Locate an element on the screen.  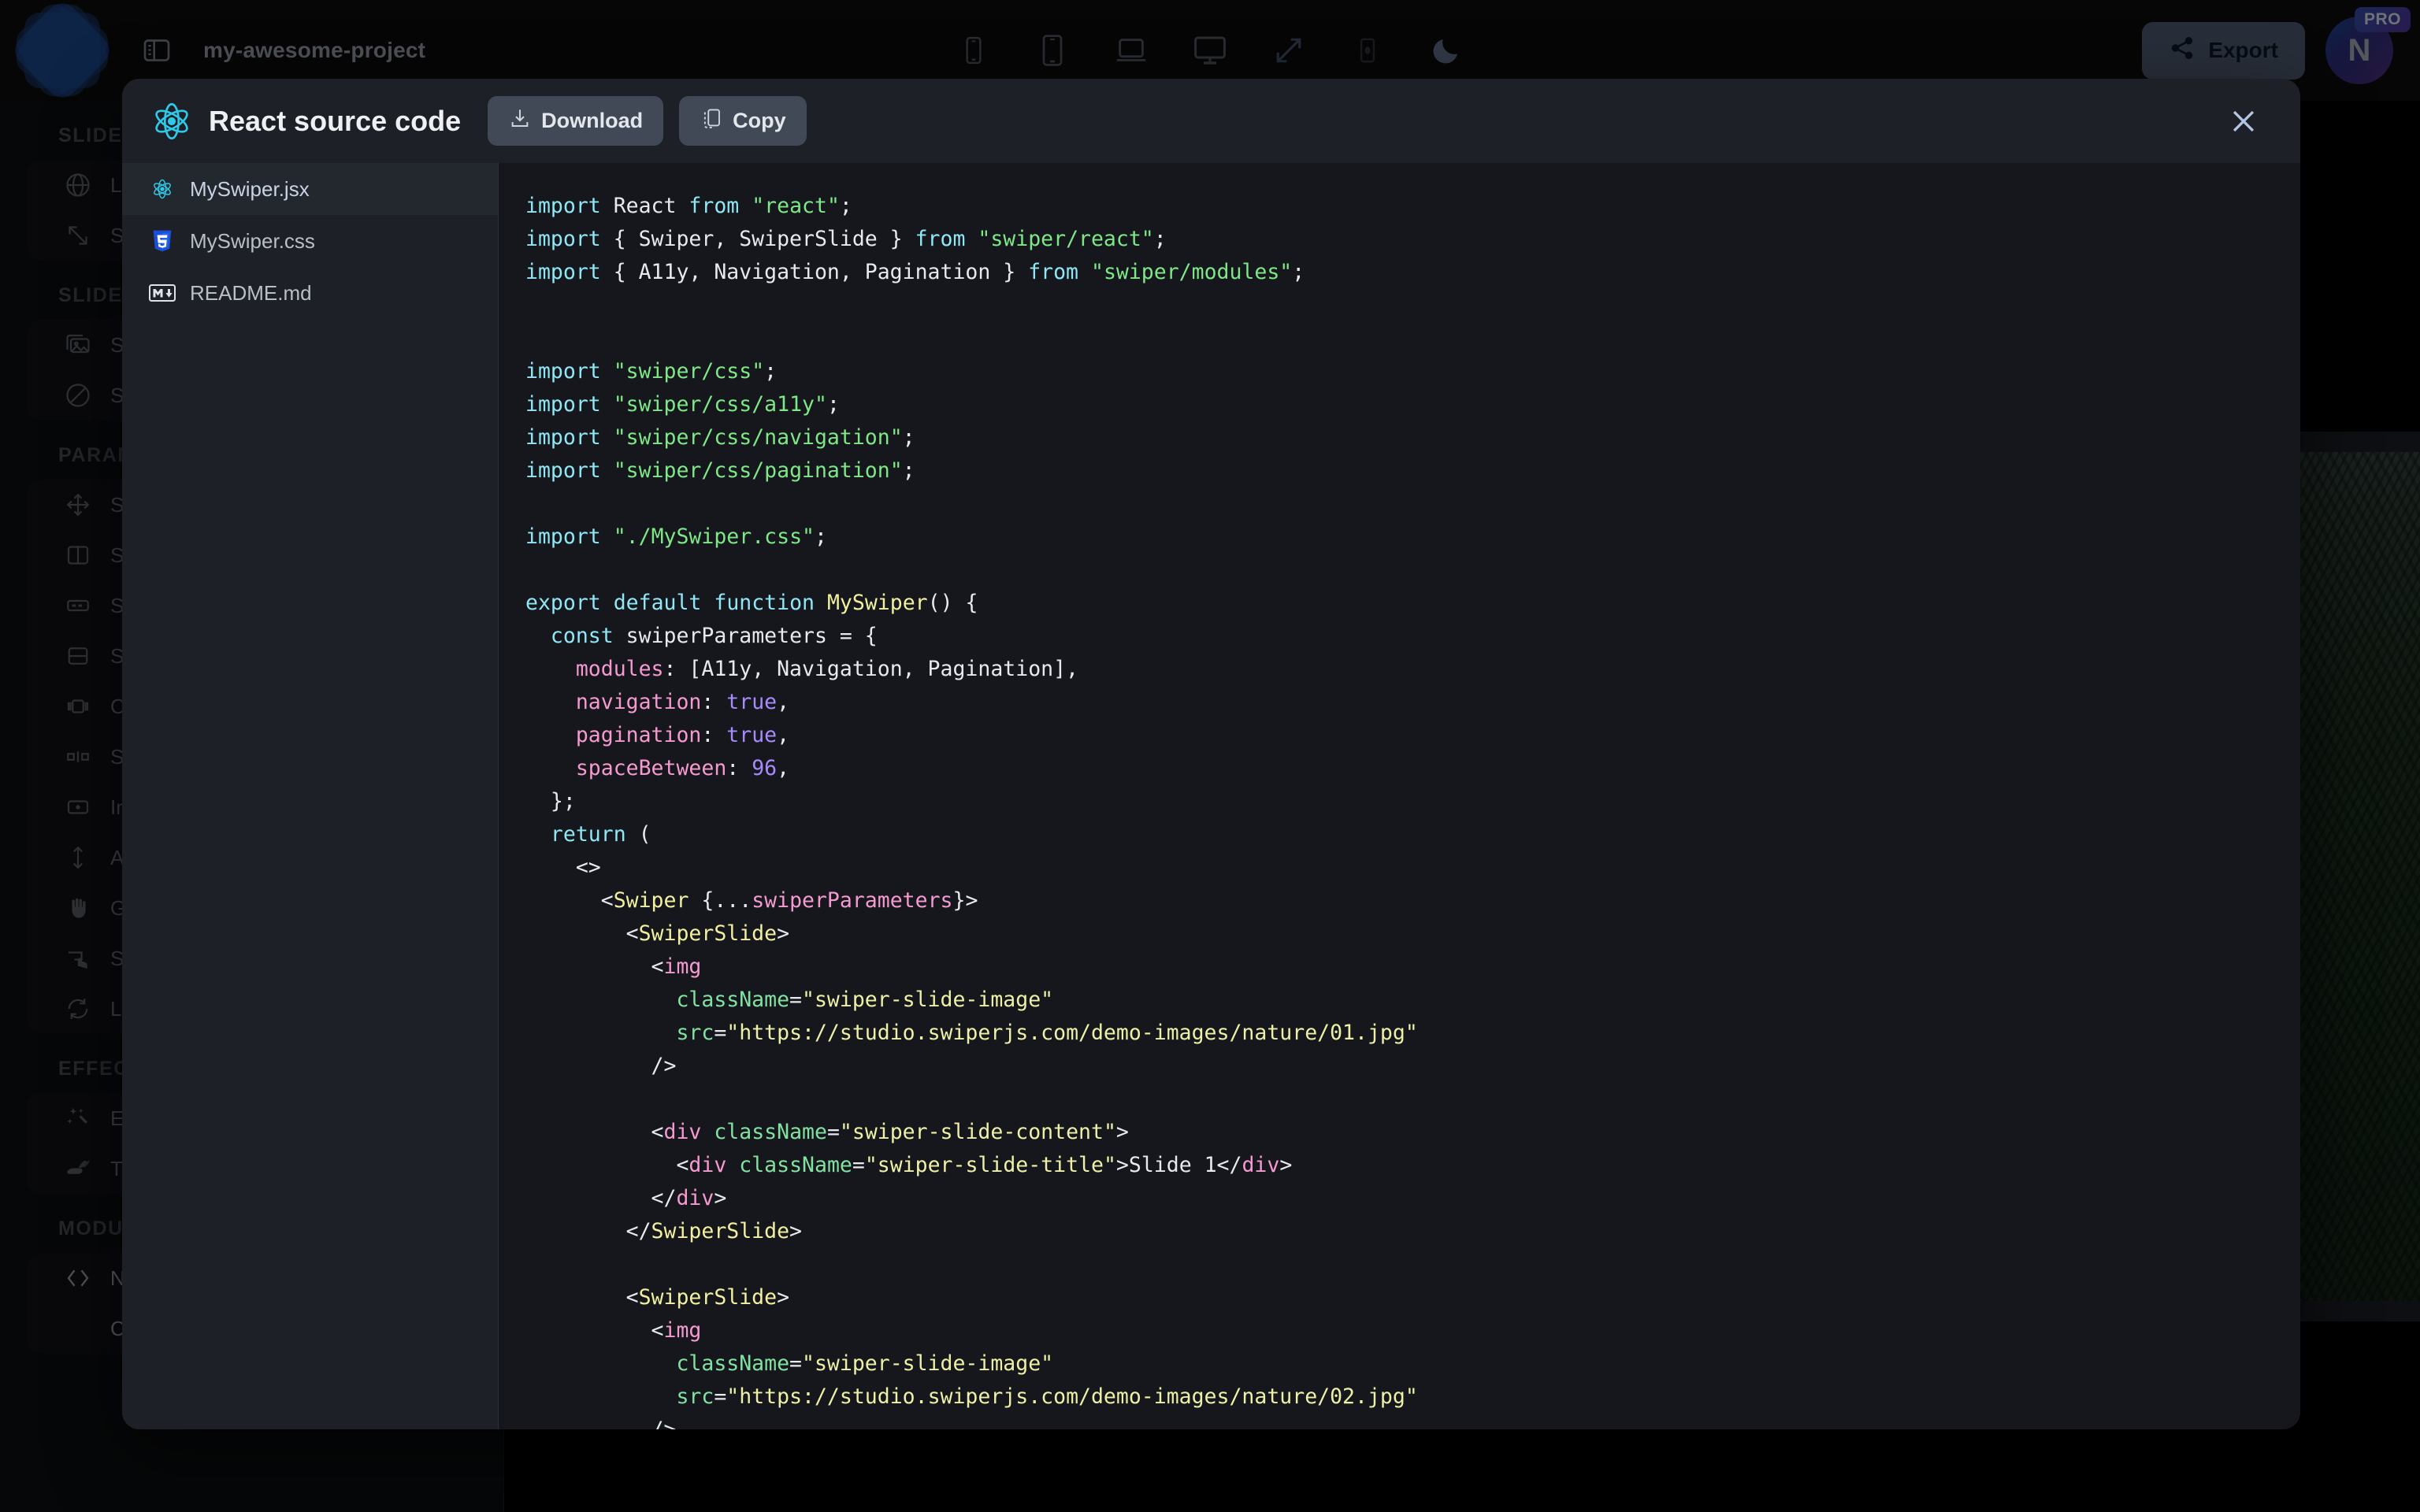
file-item-label: MySwiper.css is located at coordinates (253, 240).